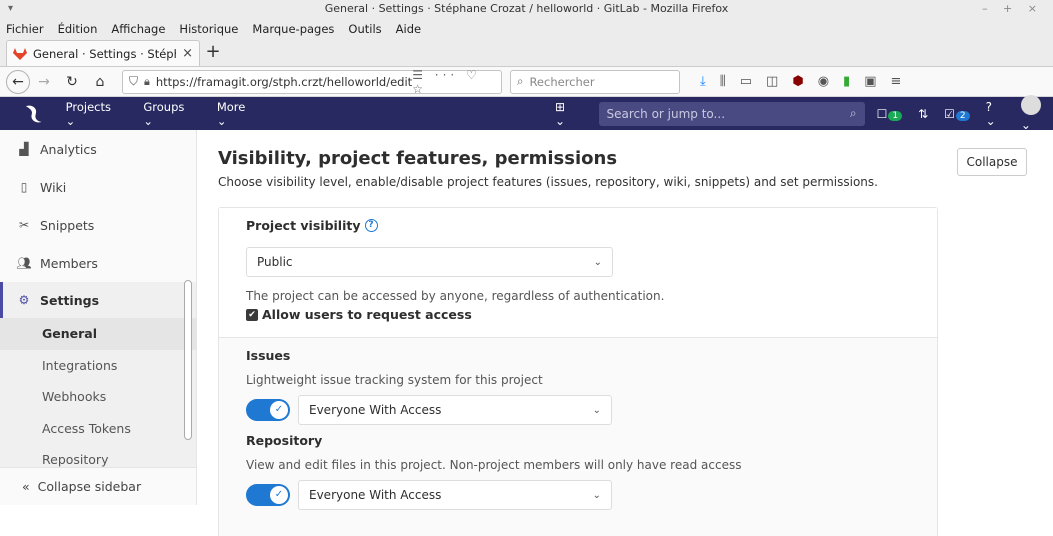 The image size is (1053, 536). Describe the element at coordinates (526, 53) in the screenshot. I see `tab-bar: General · Settings · Stéphane × +` at that location.